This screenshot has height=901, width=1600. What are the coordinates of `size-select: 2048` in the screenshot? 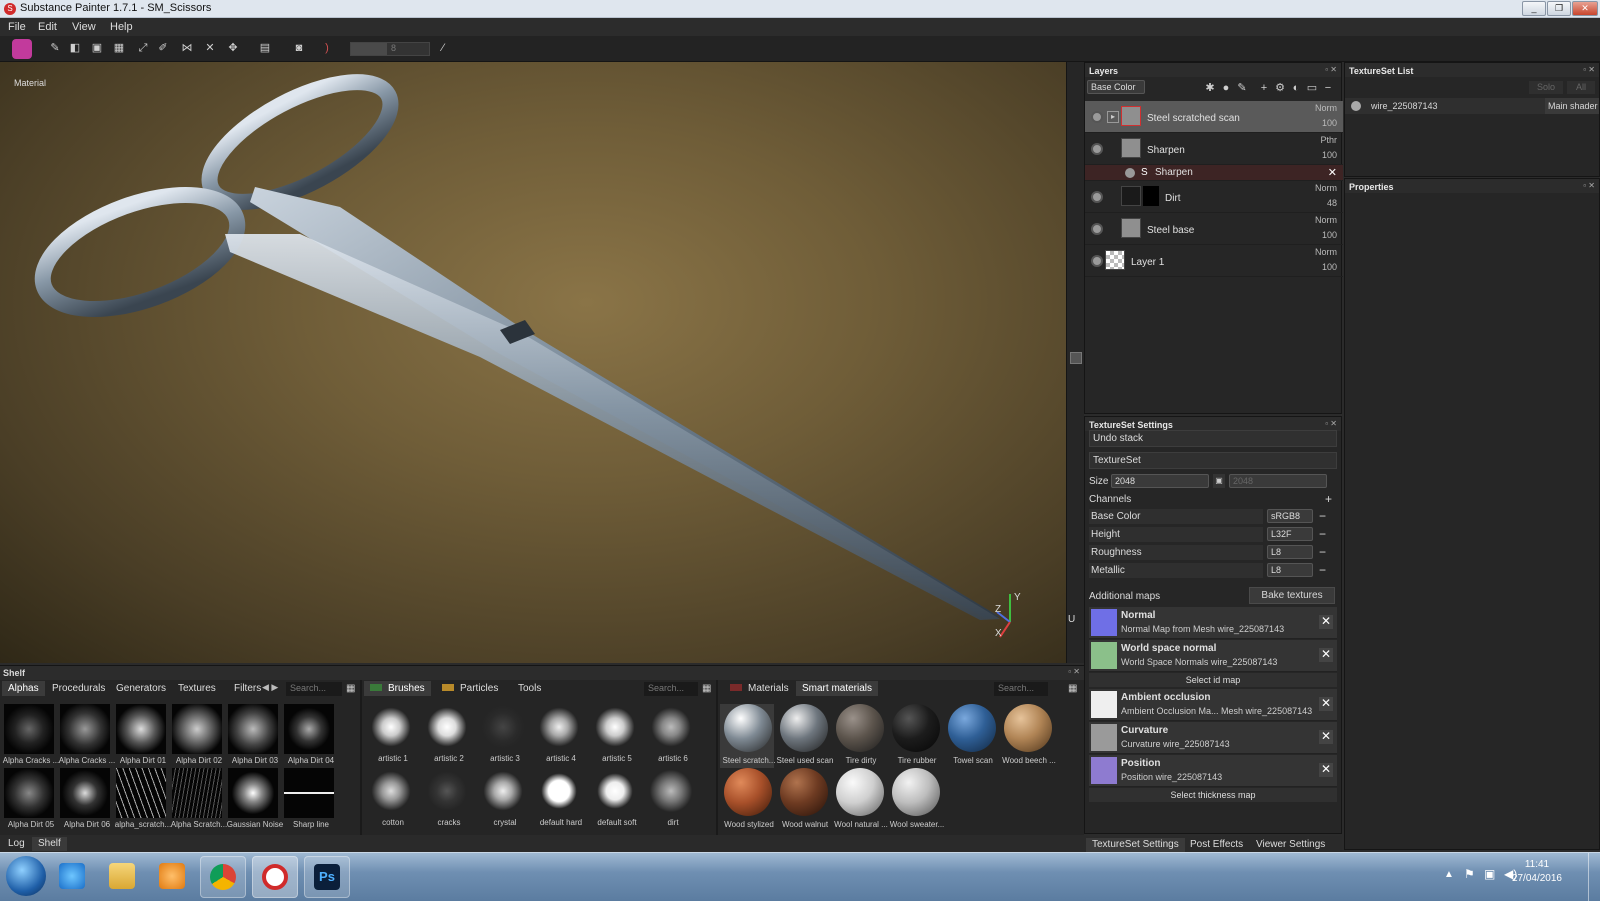 It's located at (1160, 481).